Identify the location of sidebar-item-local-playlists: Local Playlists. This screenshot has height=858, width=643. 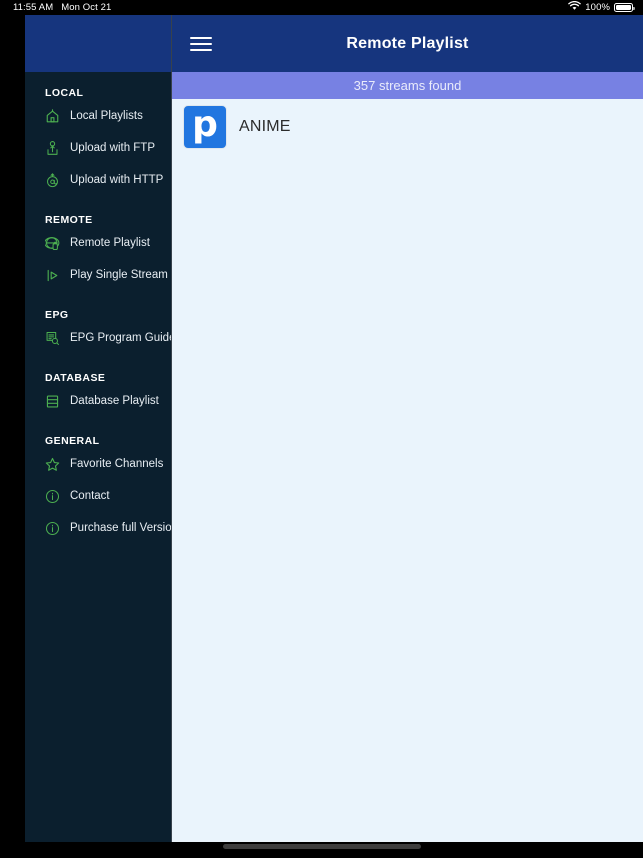
(98, 116).